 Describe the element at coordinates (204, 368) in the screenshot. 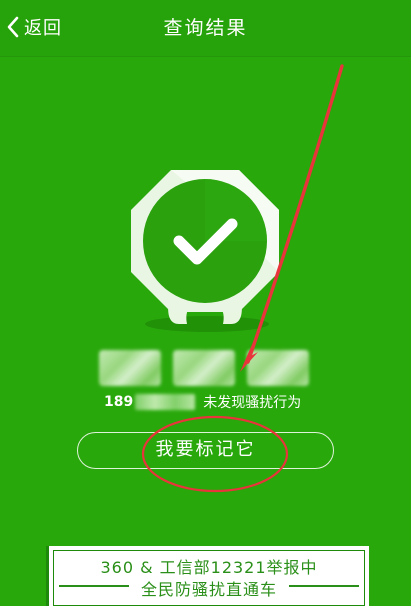

I see `blurred-contact-name` at that location.